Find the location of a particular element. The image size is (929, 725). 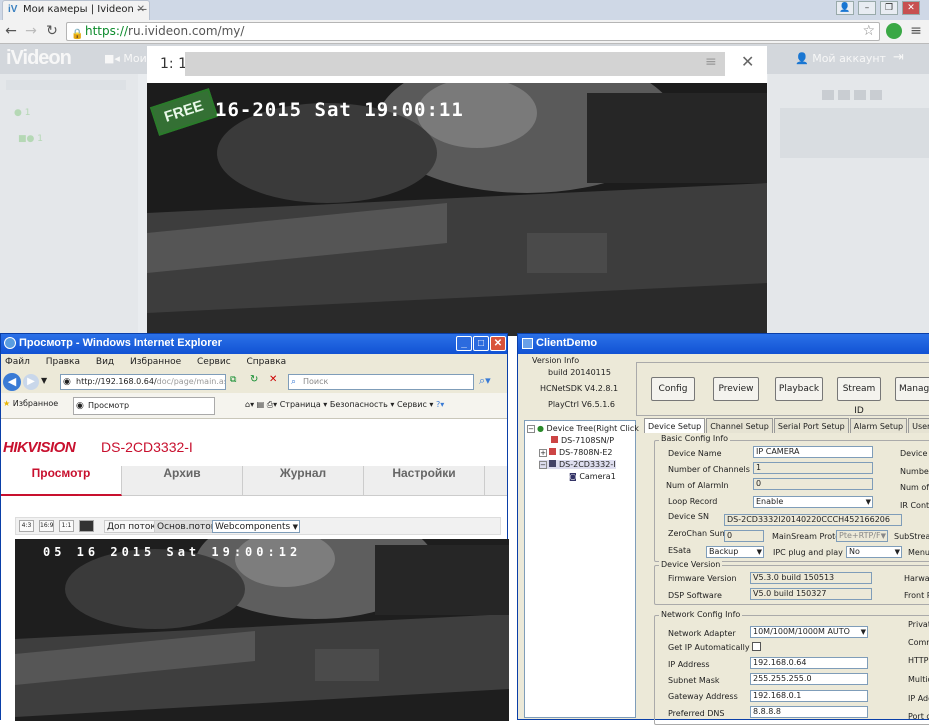

gateway-field: 192.168.0.1 is located at coordinates (809, 696).